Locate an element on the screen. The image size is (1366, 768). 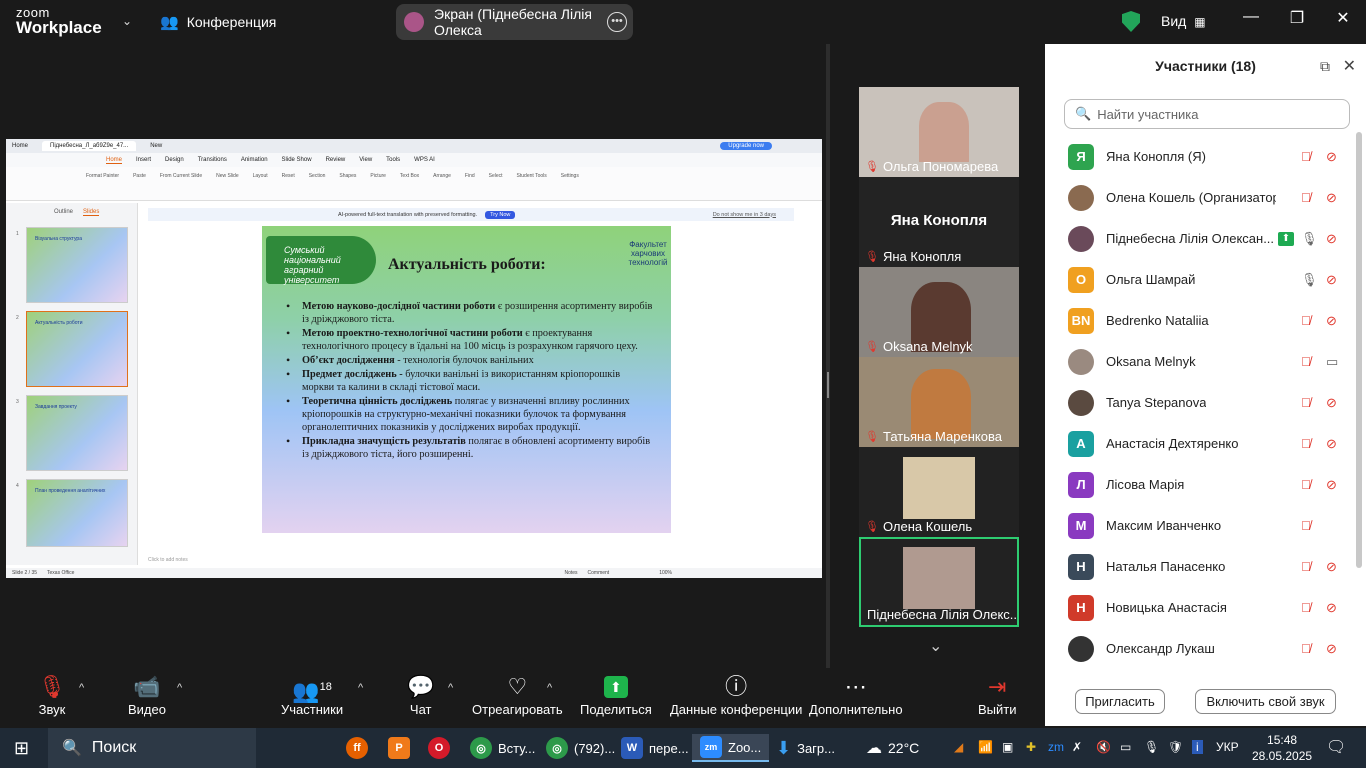
slide-thumbnail: План проведення аналітичних is located at coordinates (77, 513).